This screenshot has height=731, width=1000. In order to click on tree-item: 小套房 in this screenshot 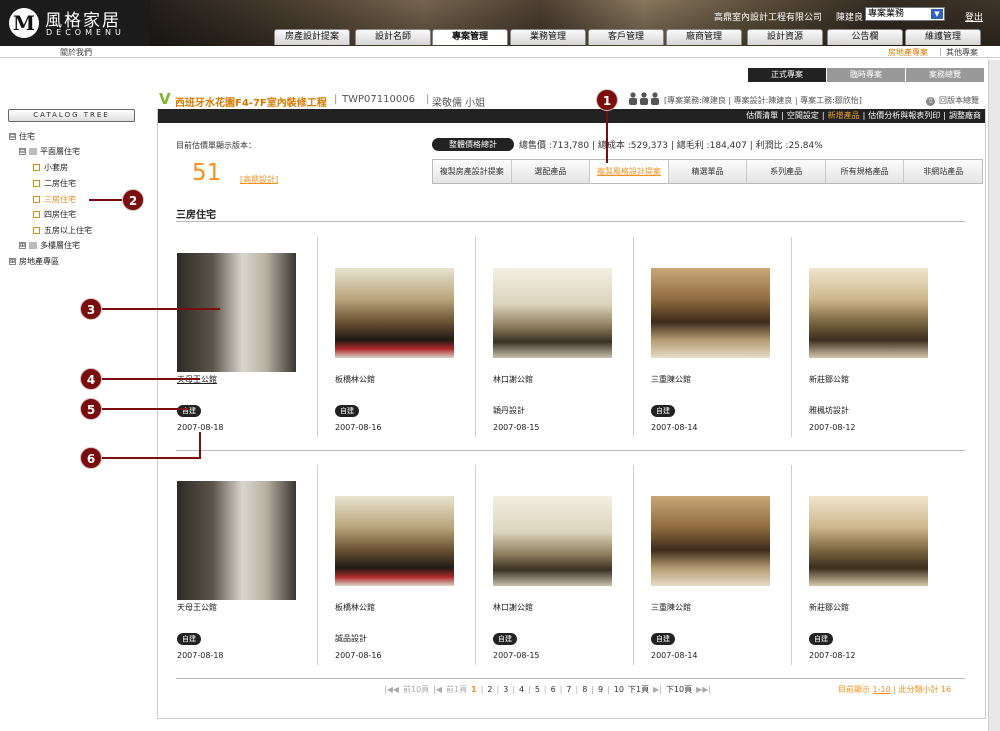, I will do `click(50, 167)`.